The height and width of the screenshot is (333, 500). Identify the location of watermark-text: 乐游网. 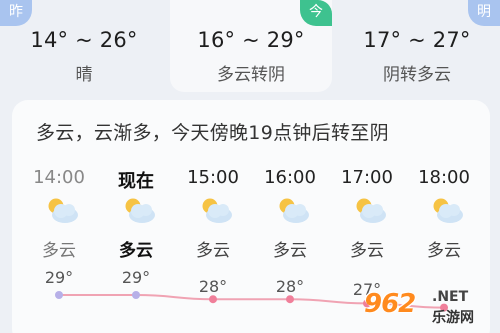
(453, 318).